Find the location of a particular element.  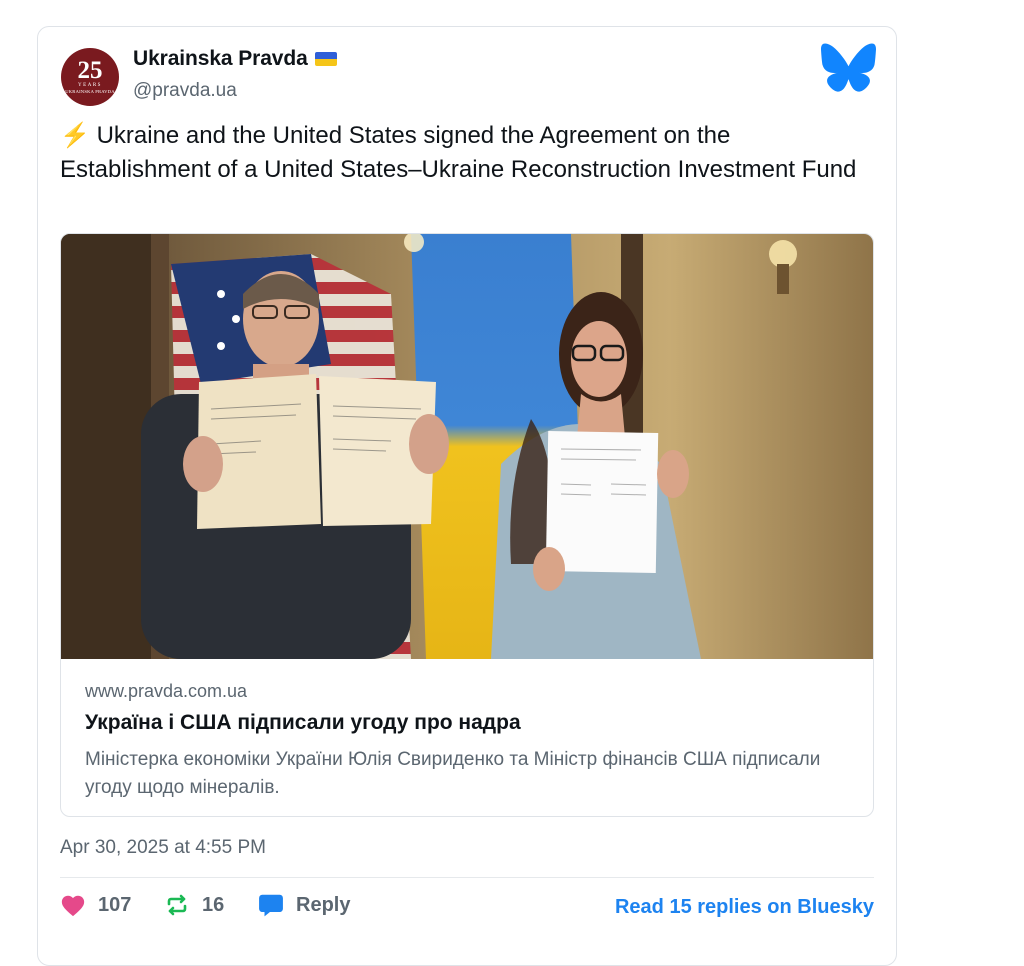

post-actions: 107 16 Reply Read 15 replies on Bluesky is located at coordinates (467, 908).